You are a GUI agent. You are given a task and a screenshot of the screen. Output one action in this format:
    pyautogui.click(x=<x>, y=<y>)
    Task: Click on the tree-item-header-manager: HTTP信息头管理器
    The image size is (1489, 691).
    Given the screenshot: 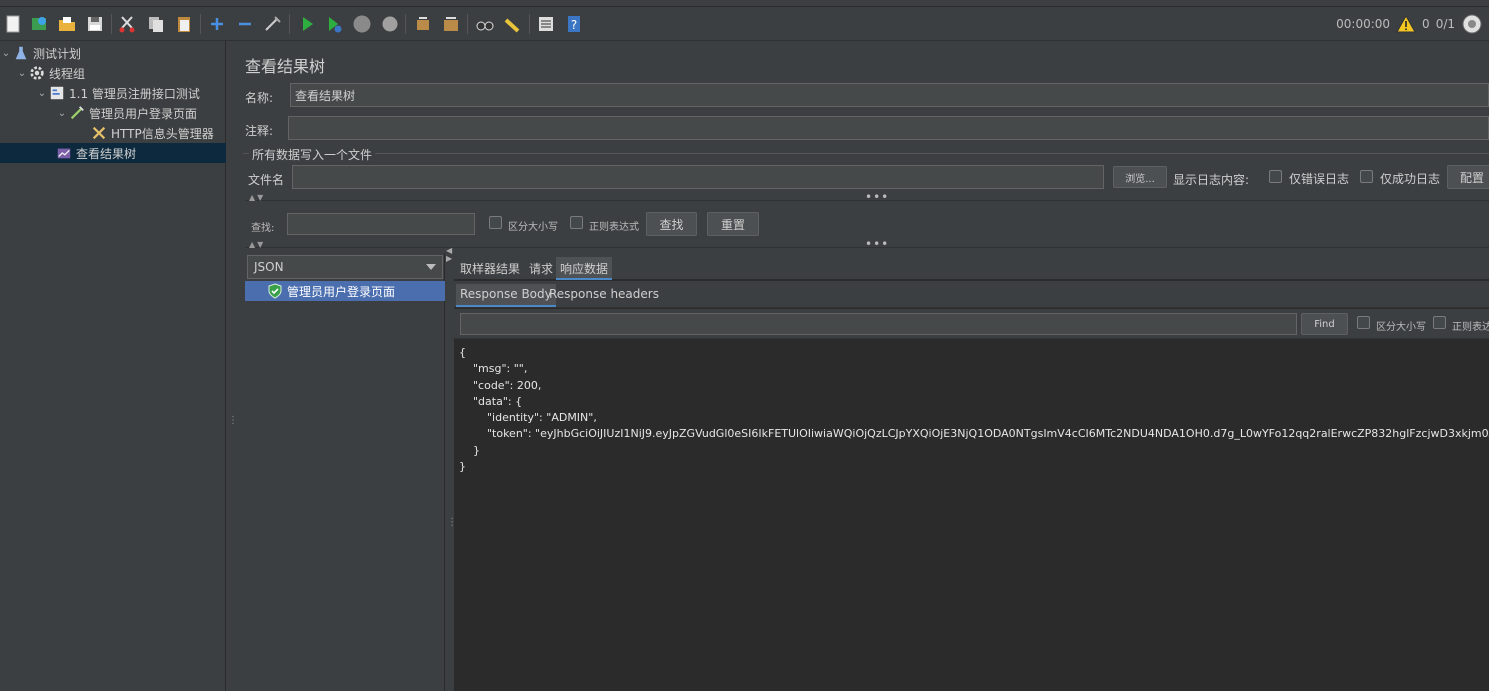 What is the action you would take?
    pyautogui.click(x=113, y=133)
    